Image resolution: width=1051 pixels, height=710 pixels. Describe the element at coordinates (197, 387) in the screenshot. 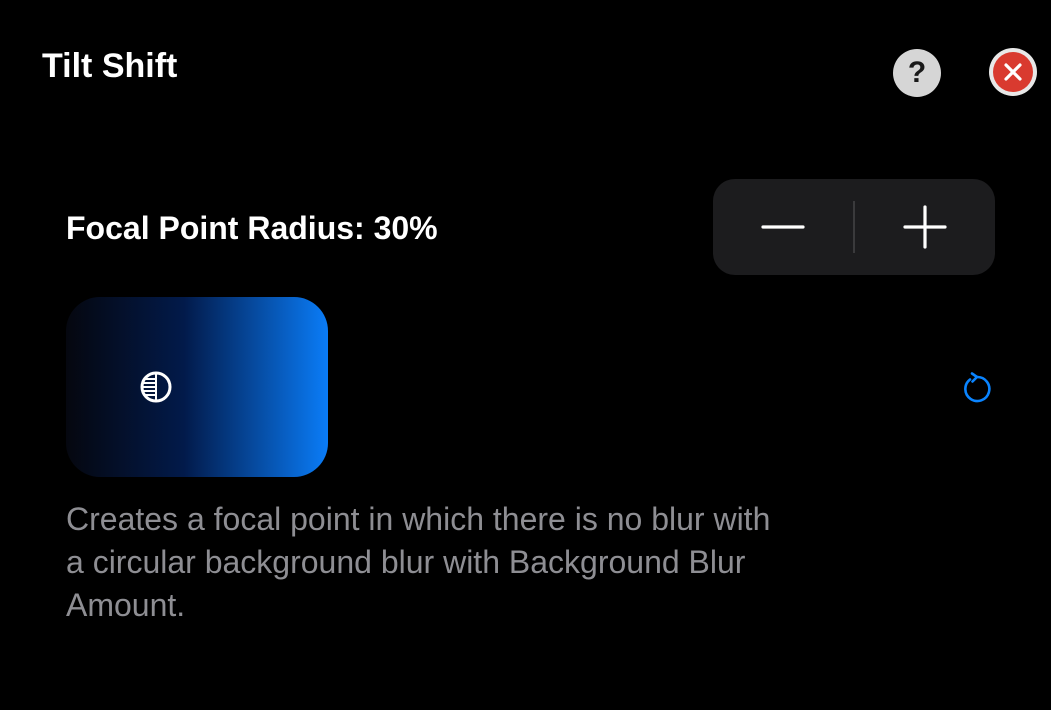

I see `effect-preview` at that location.